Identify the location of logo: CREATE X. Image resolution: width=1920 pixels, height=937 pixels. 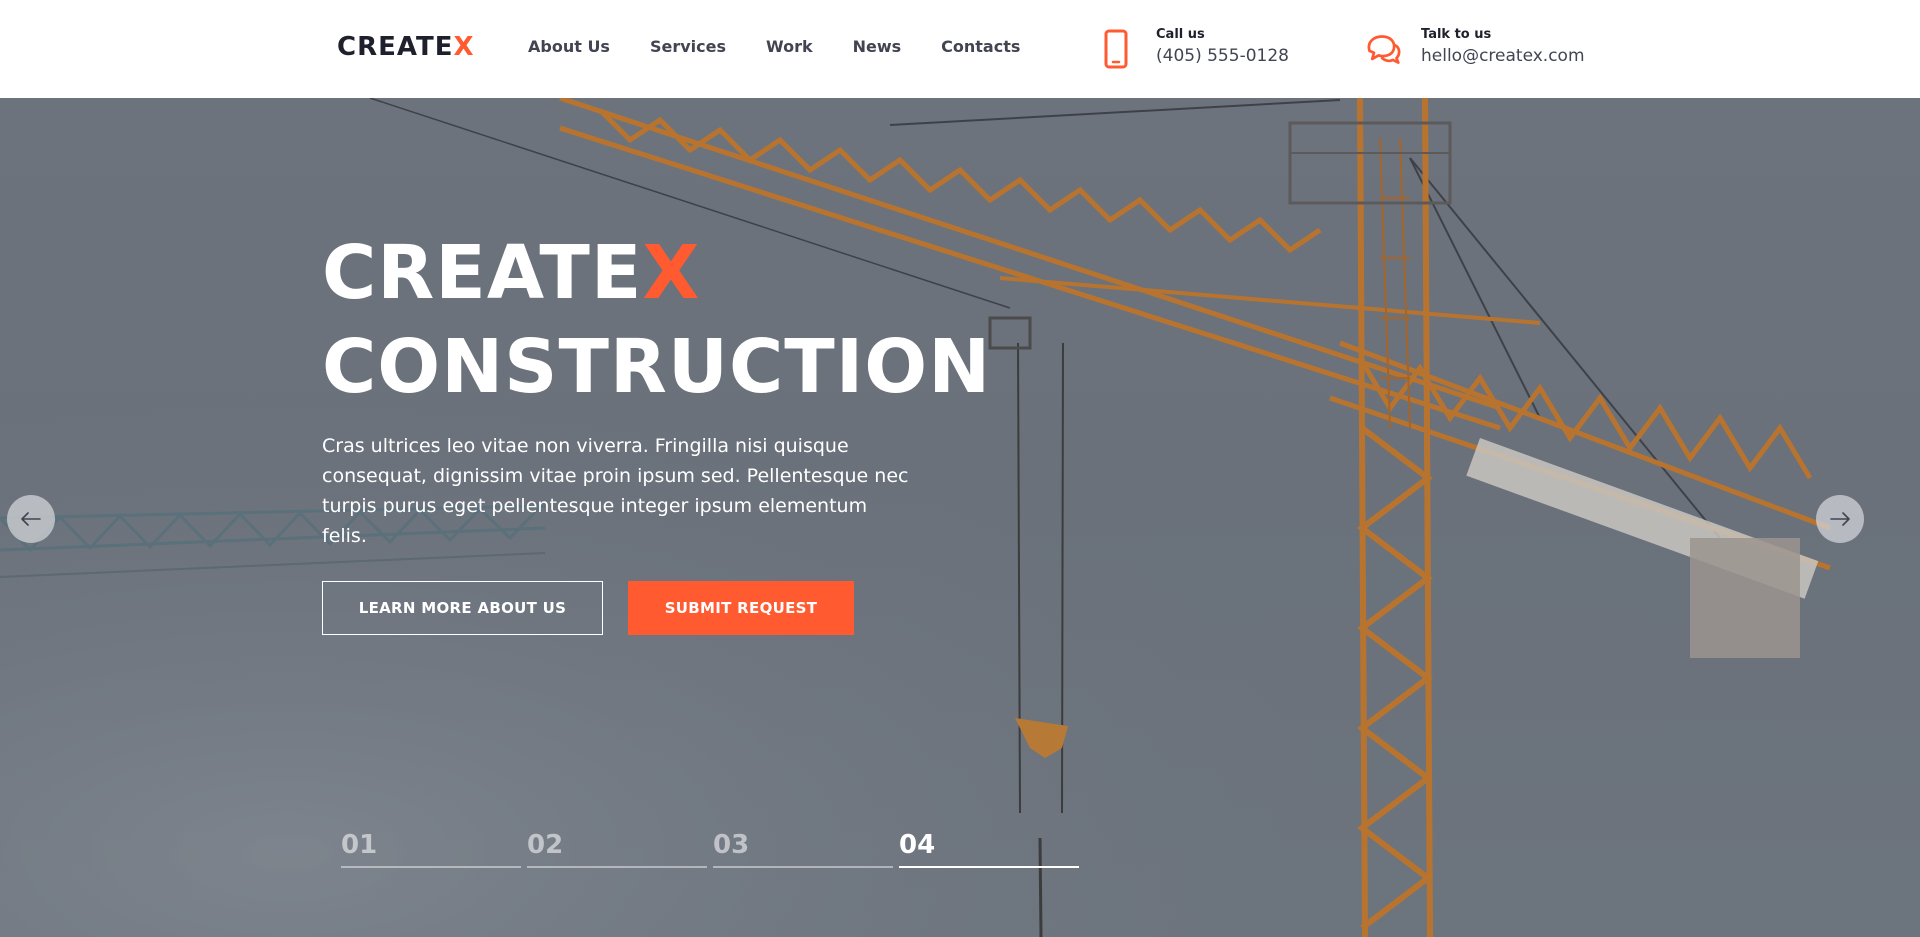
(406, 47).